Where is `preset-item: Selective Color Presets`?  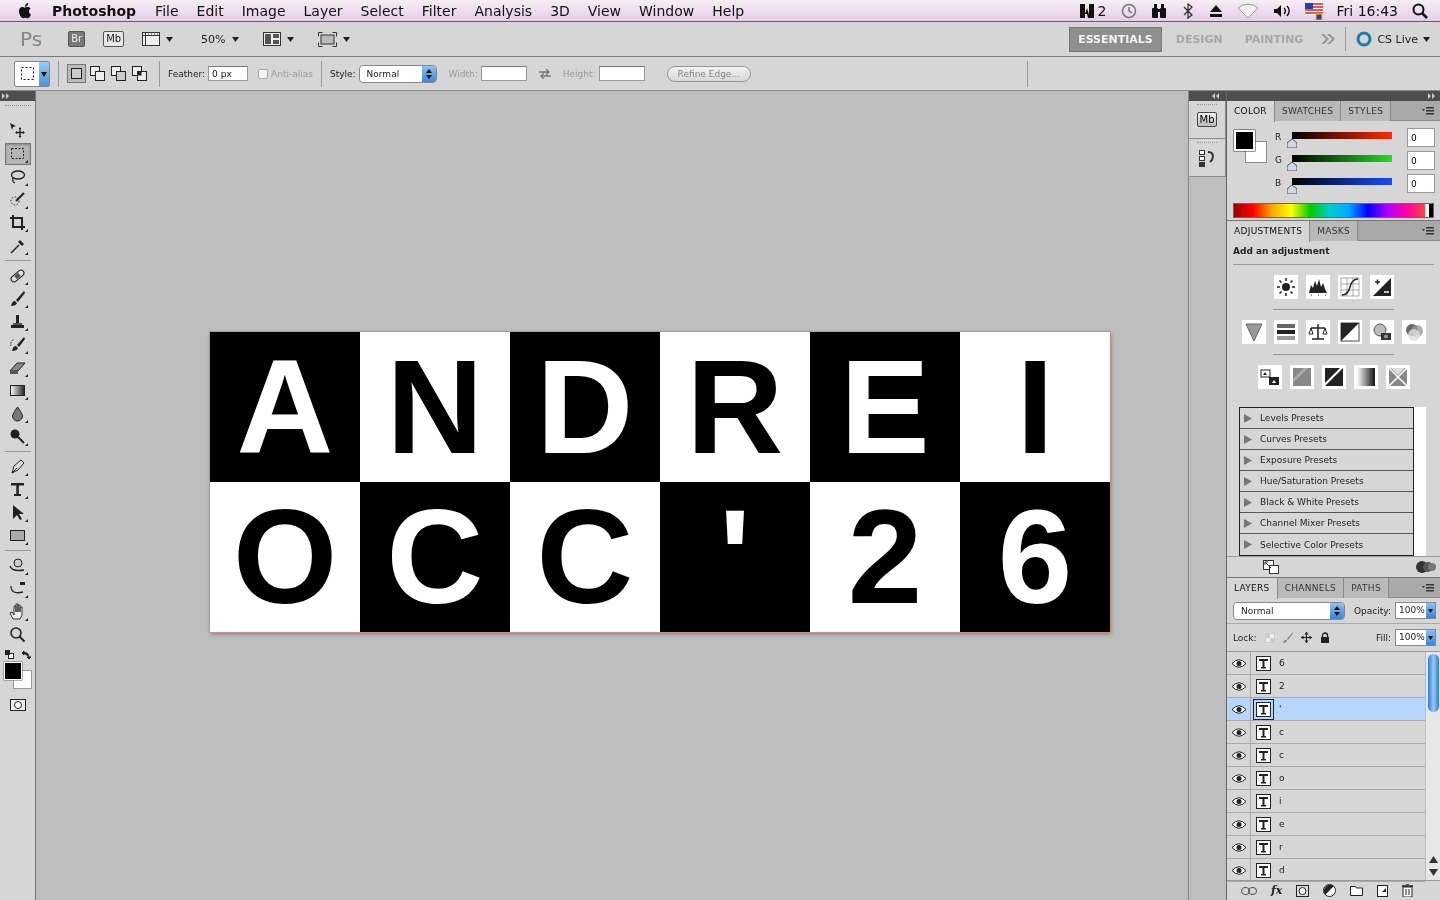 preset-item: Selective Color Presets is located at coordinates (1326, 544).